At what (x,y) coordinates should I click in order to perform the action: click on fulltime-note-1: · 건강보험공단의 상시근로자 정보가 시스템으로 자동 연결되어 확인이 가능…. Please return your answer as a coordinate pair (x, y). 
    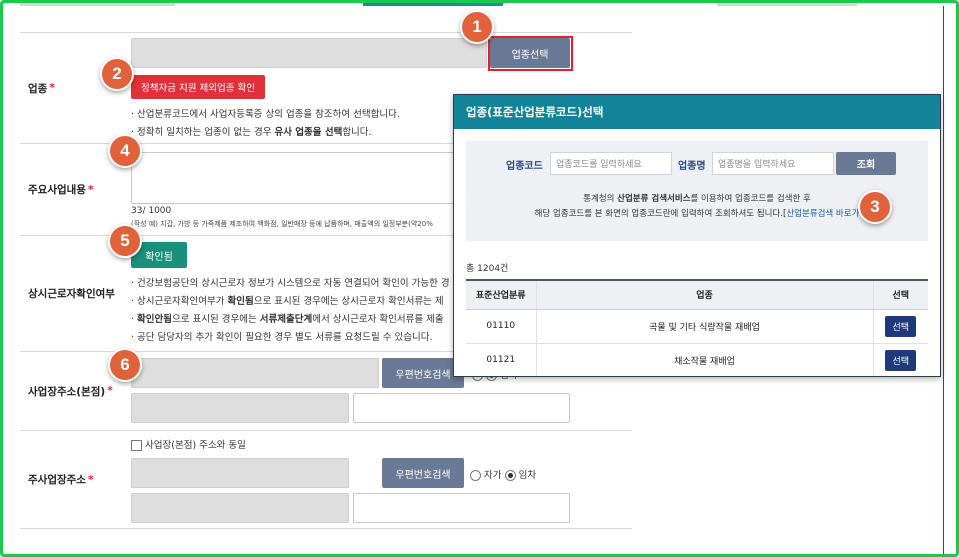
    Looking at the image, I should click on (290, 283).